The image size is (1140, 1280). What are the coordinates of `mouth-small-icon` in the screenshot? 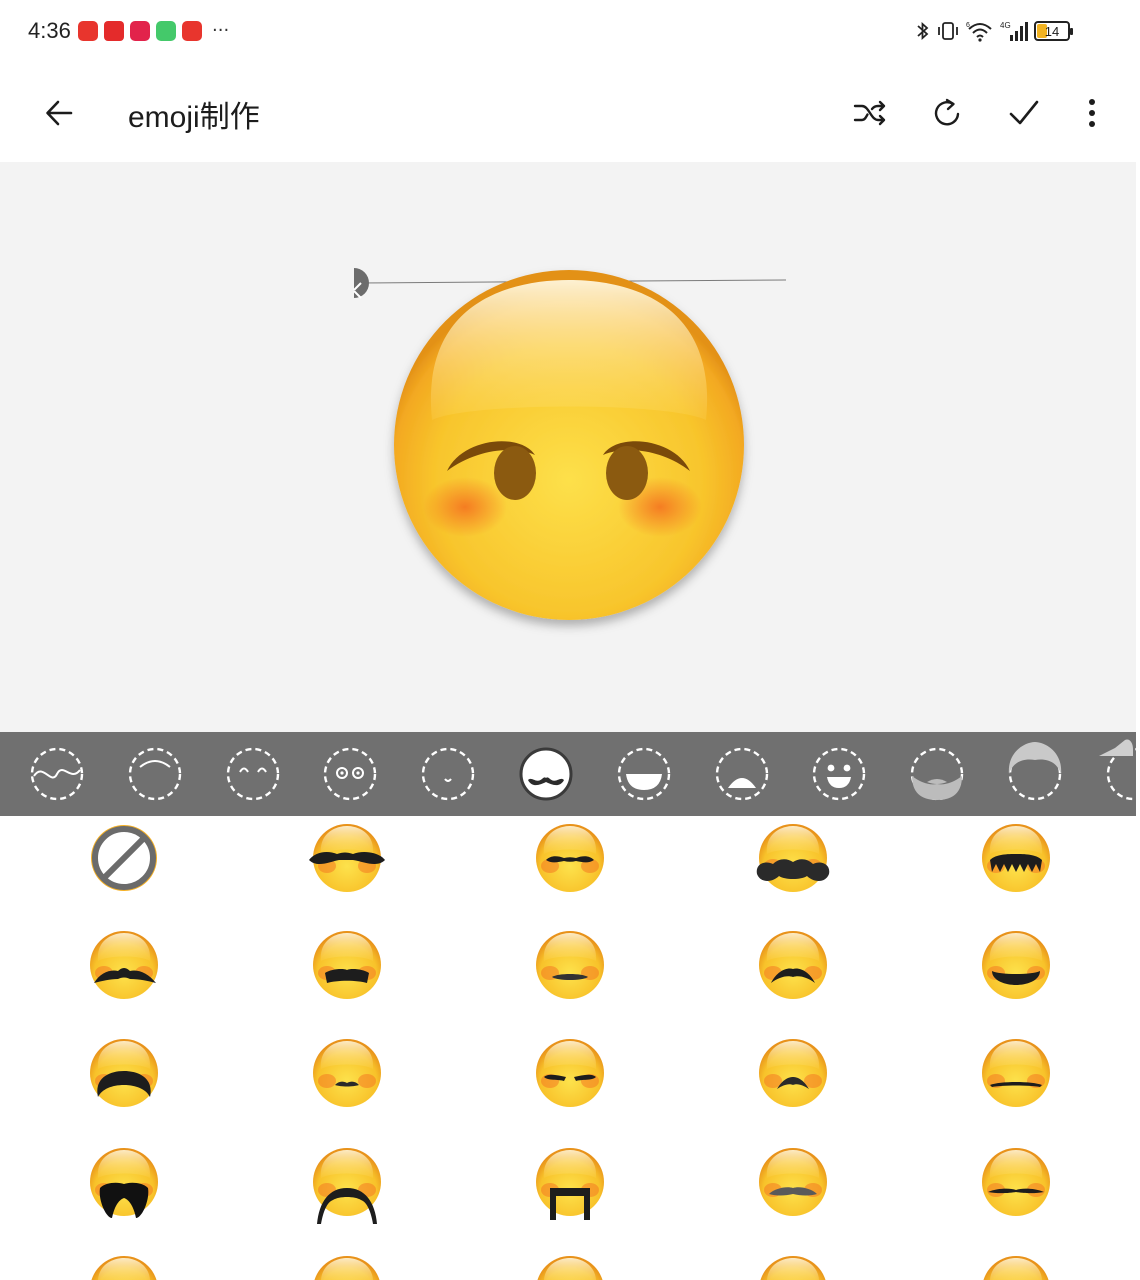 It's located at (448, 774).